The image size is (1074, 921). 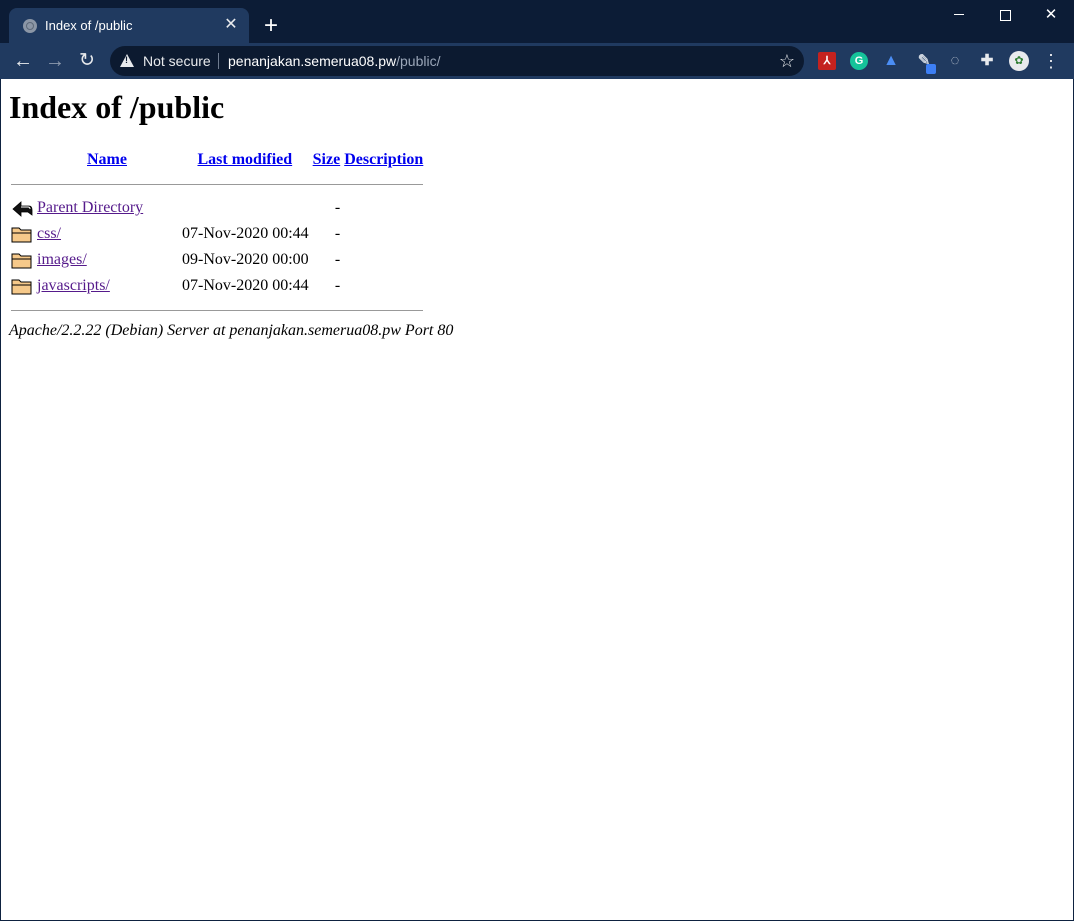 I want to click on table-row: images/ 09-Nov-2020 00:00 -, so click(x=217, y=260).